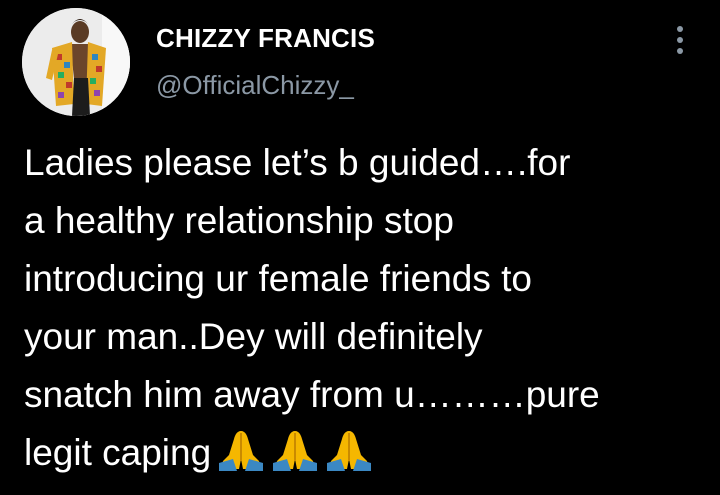 Image resolution: width=720 pixels, height=495 pixels. I want to click on author-avatar, so click(76, 62).